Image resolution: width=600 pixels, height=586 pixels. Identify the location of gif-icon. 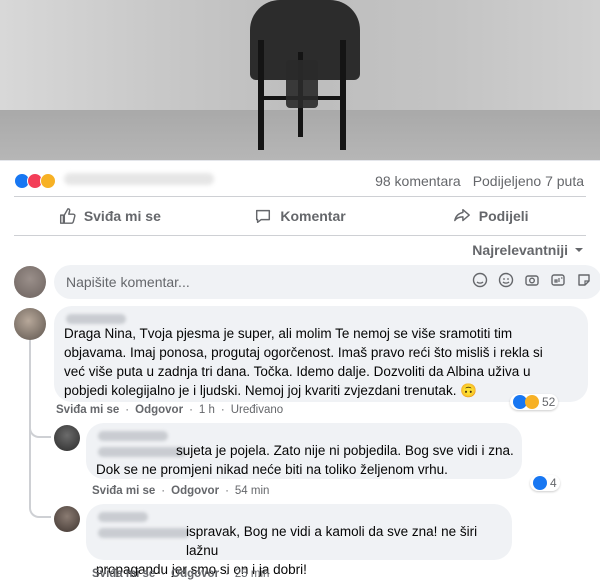
(558, 280).